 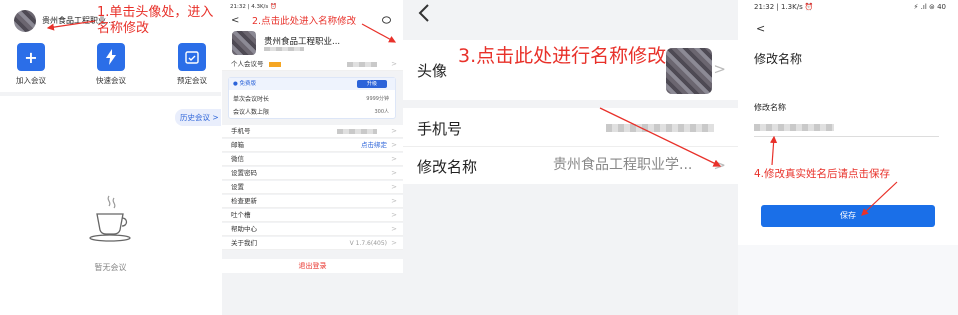 What do you see at coordinates (155, 20) in the screenshot?
I see `annotation-step-1: 1.单击头像处，进入名称修改` at bounding box center [155, 20].